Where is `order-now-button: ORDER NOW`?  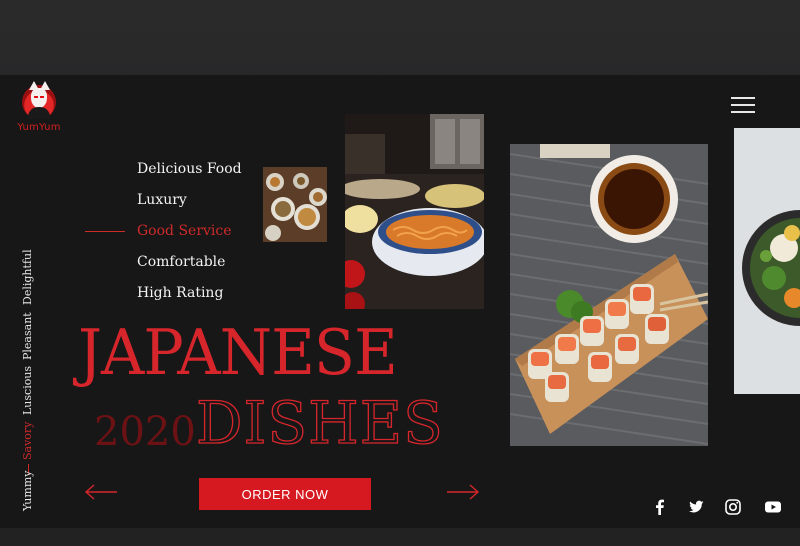 order-now-button: ORDER NOW is located at coordinates (285, 494).